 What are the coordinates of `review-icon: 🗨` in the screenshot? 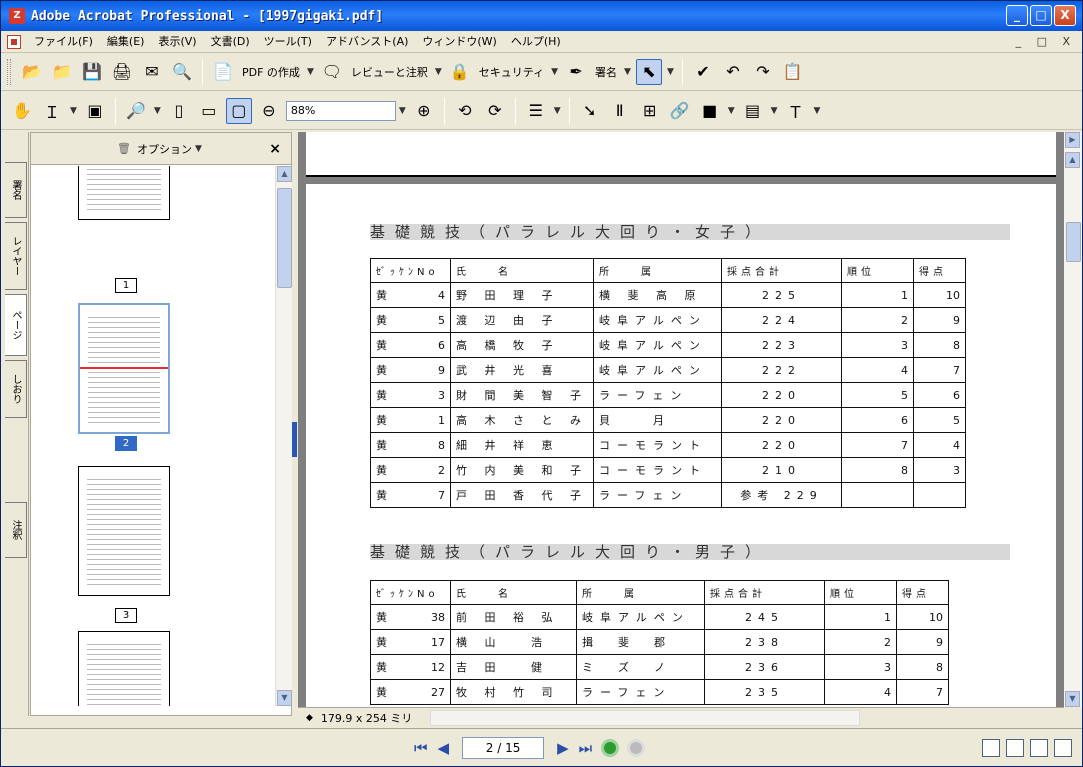 It's located at (332, 72).